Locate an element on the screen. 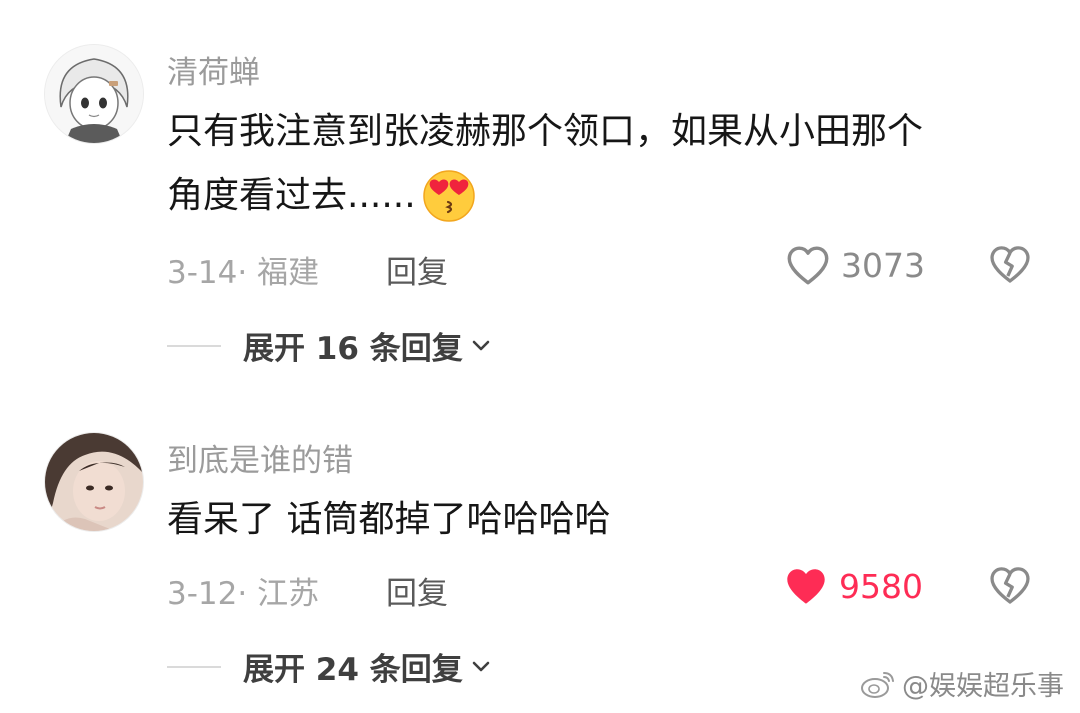 The image size is (1080, 713). comment-text-line: 看呆了 话筒都掉了哈哈哈哈 is located at coordinates (389, 519).